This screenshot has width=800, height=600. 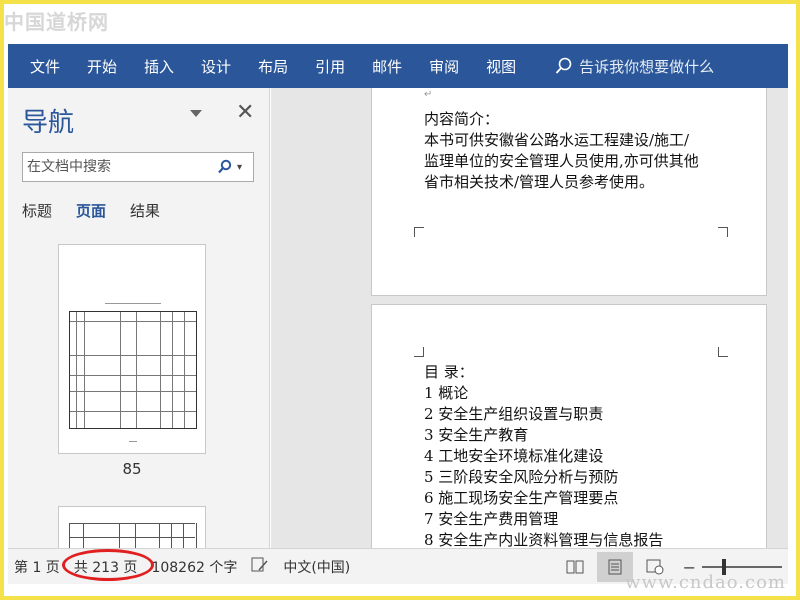 I want to click on chevron-down-icon, so click(x=196, y=113).